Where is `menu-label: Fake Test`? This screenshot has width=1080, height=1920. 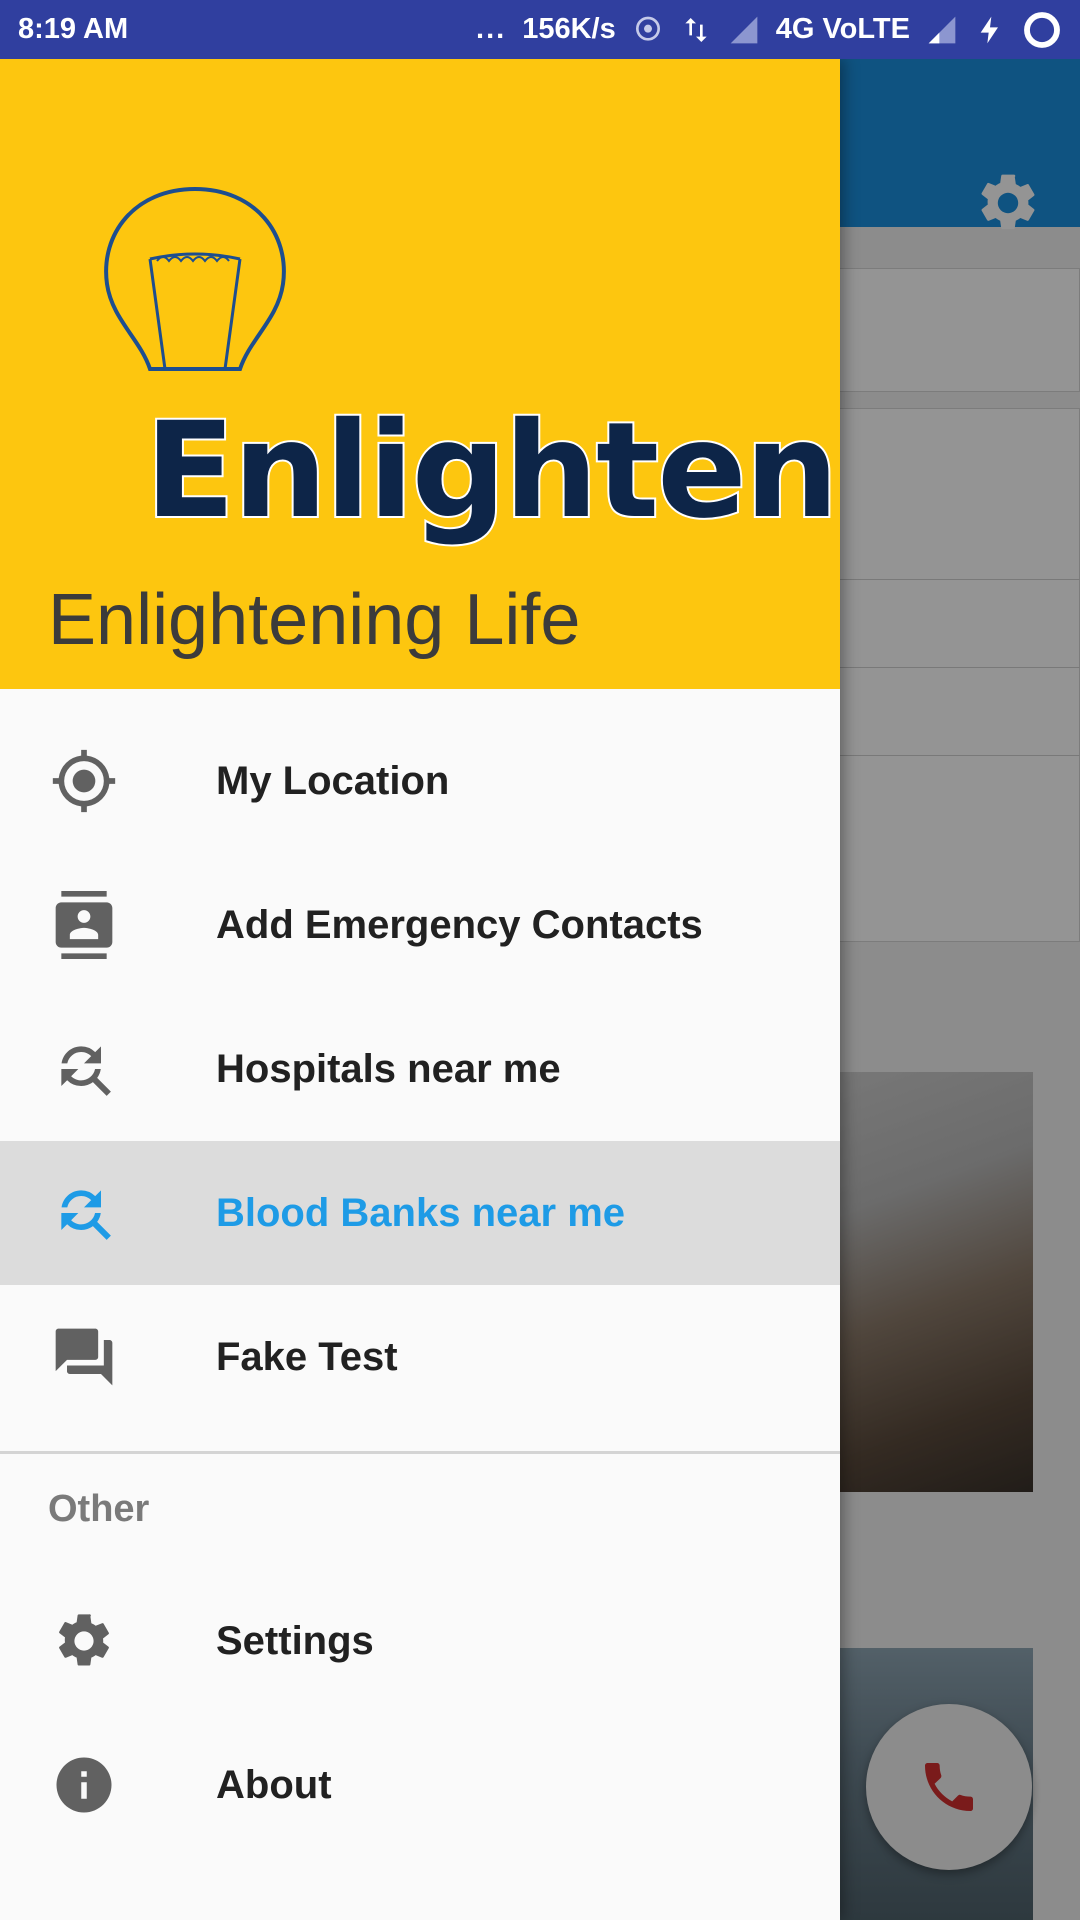 menu-label: Fake Test is located at coordinates (307, 1356).